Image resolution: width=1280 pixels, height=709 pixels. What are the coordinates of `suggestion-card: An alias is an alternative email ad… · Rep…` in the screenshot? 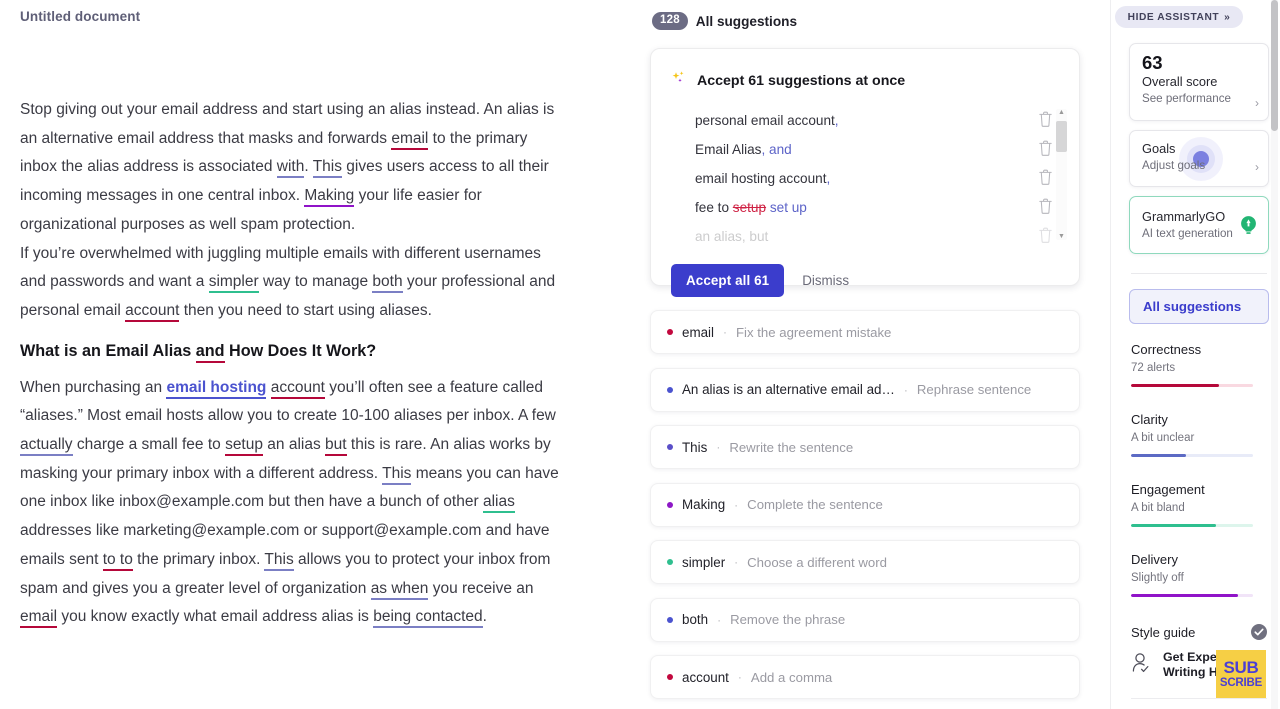 It's located at (865, 389).